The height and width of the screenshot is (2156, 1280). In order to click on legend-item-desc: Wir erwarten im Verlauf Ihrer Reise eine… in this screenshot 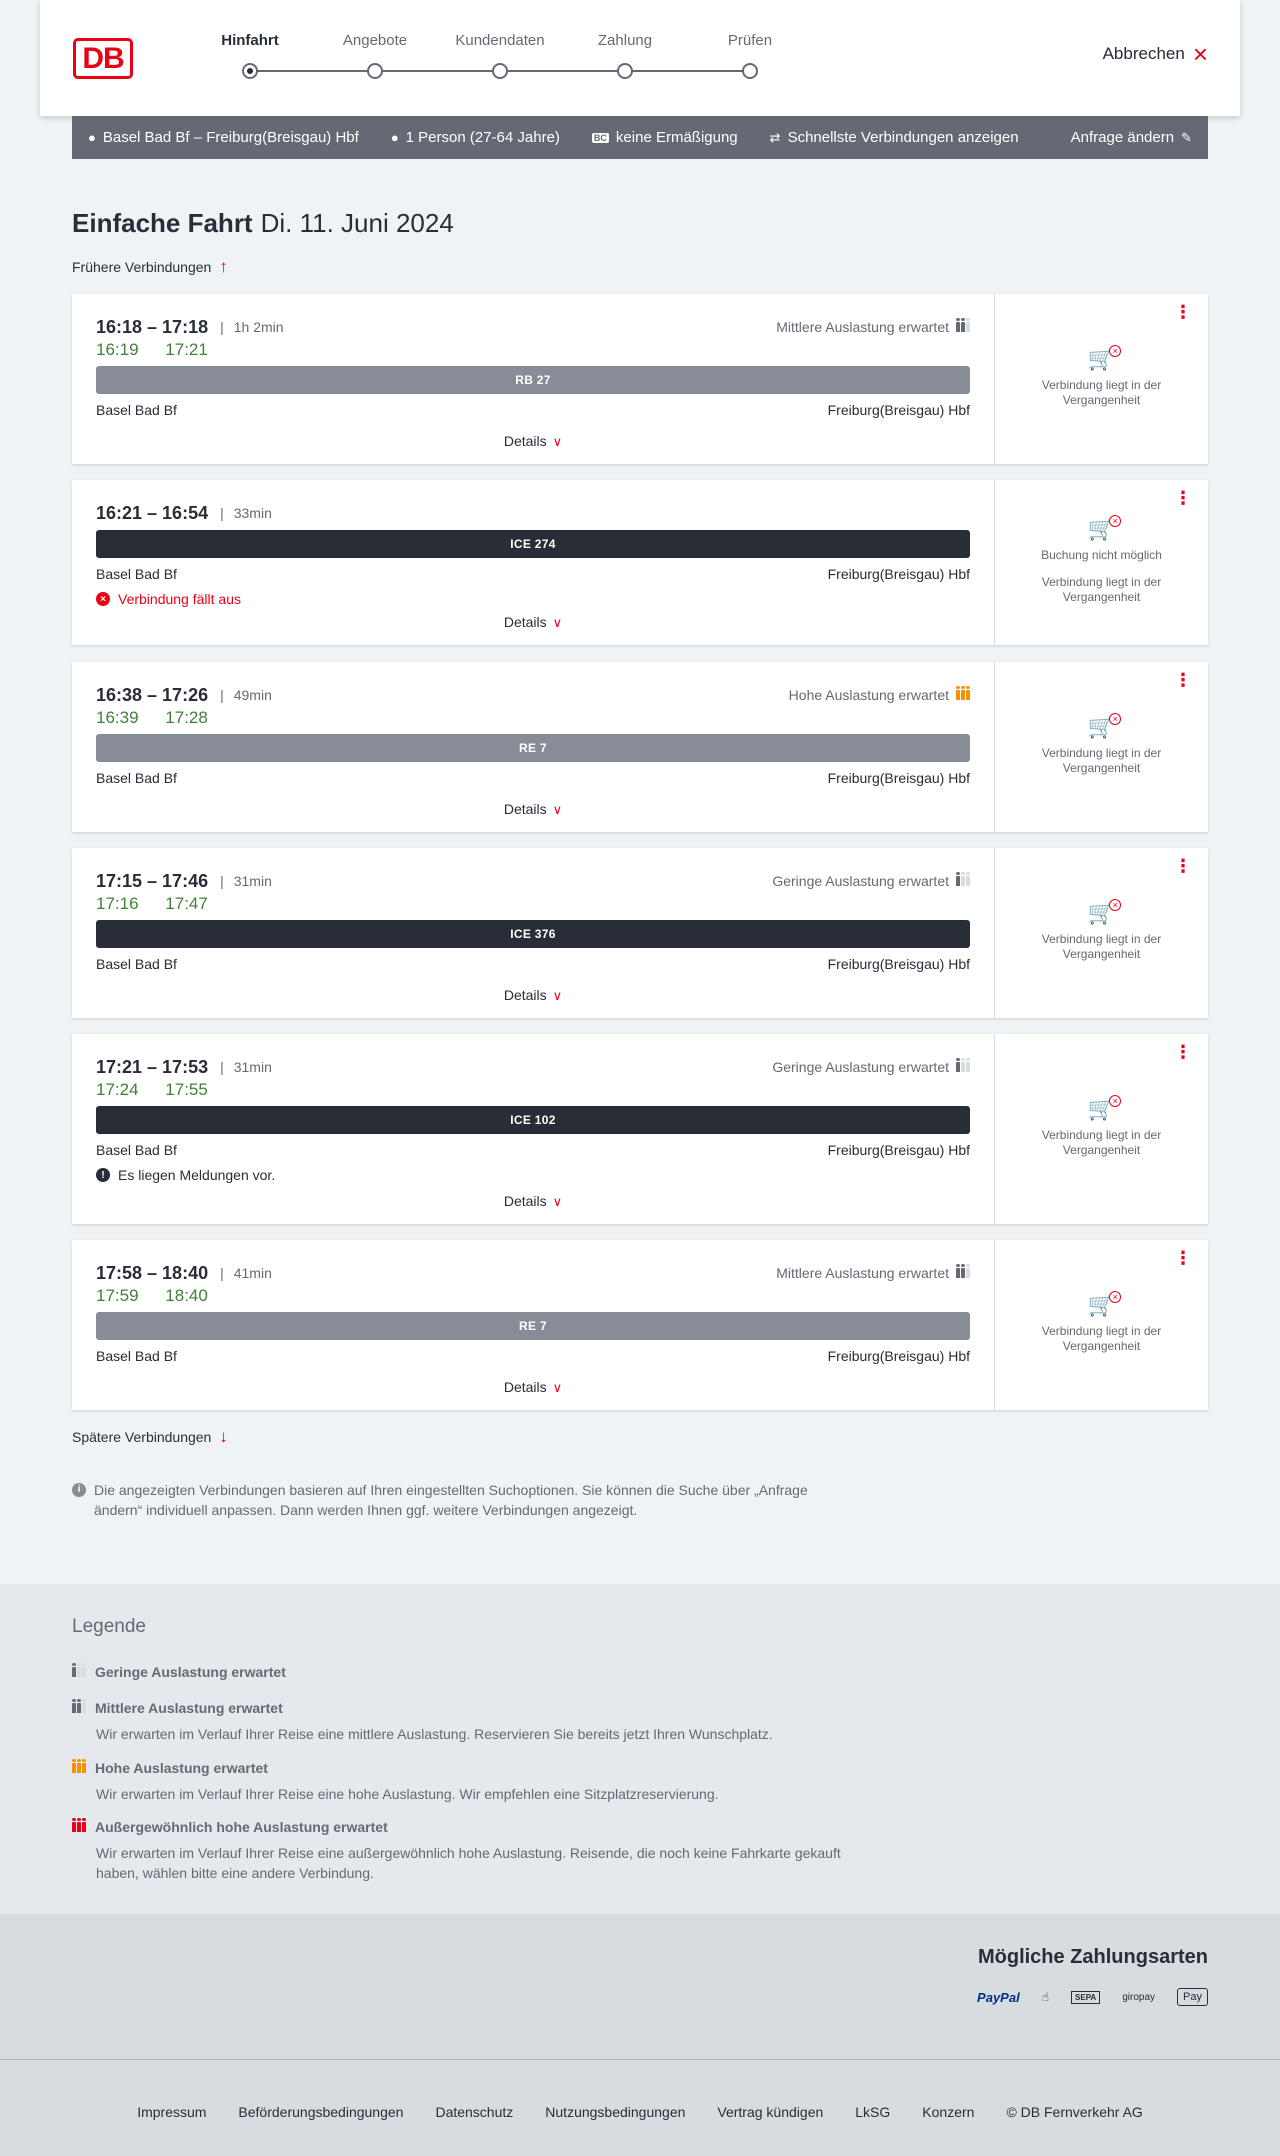, I will do `click(434, 1734)`.